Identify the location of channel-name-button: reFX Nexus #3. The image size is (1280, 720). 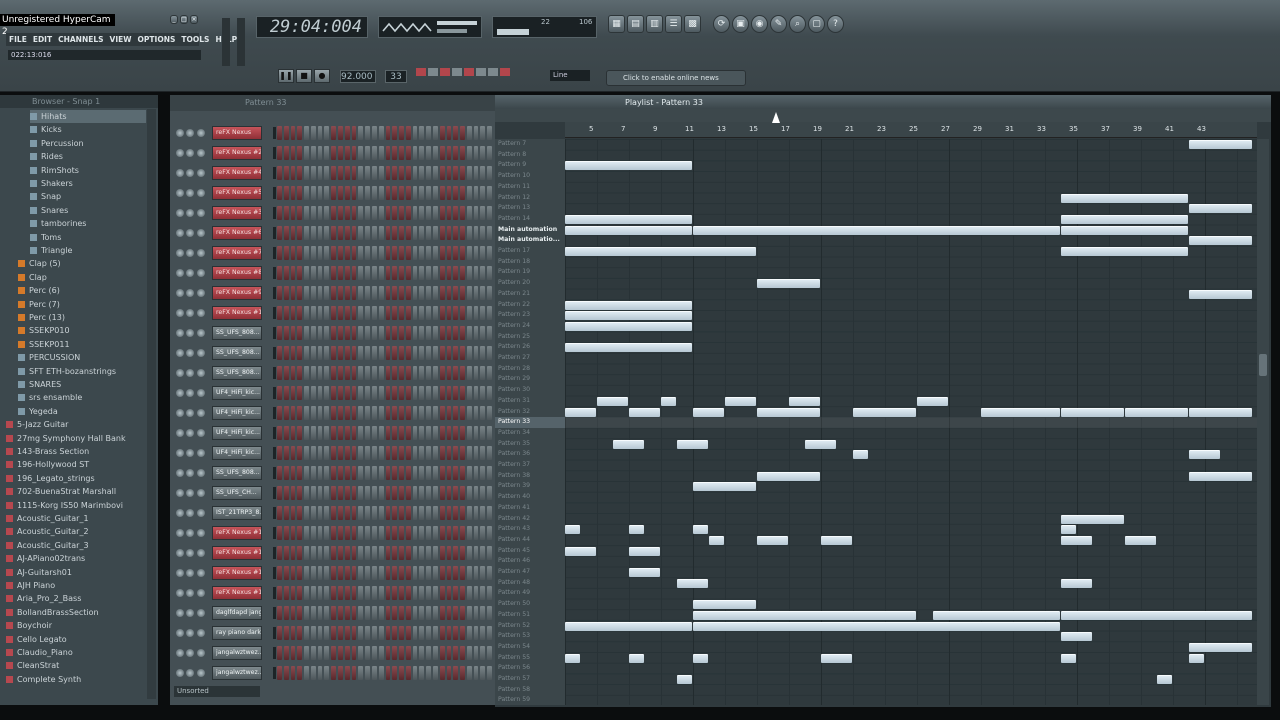
(237, 213).